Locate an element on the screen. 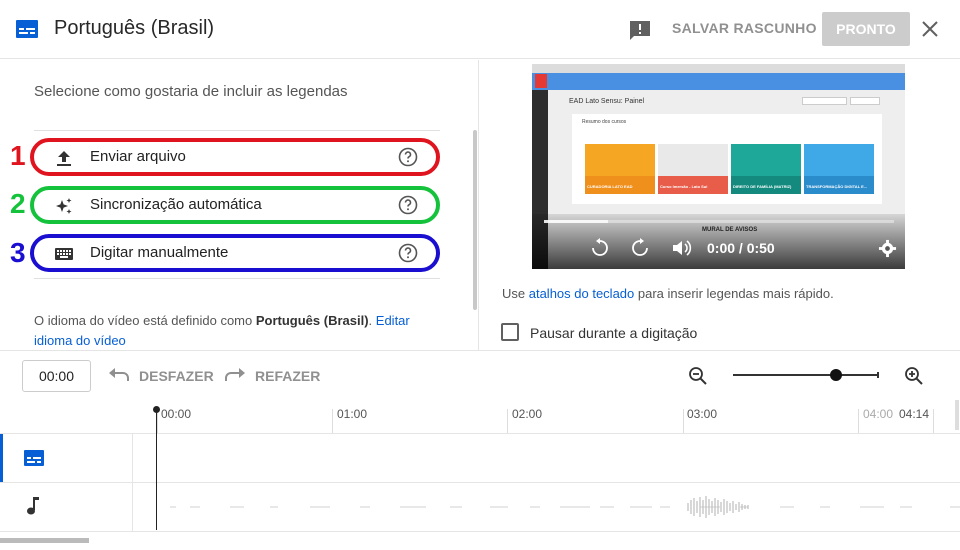 The image size is (960, 550). option-label: Digitar manualmente is located at coordinates (159, 252).